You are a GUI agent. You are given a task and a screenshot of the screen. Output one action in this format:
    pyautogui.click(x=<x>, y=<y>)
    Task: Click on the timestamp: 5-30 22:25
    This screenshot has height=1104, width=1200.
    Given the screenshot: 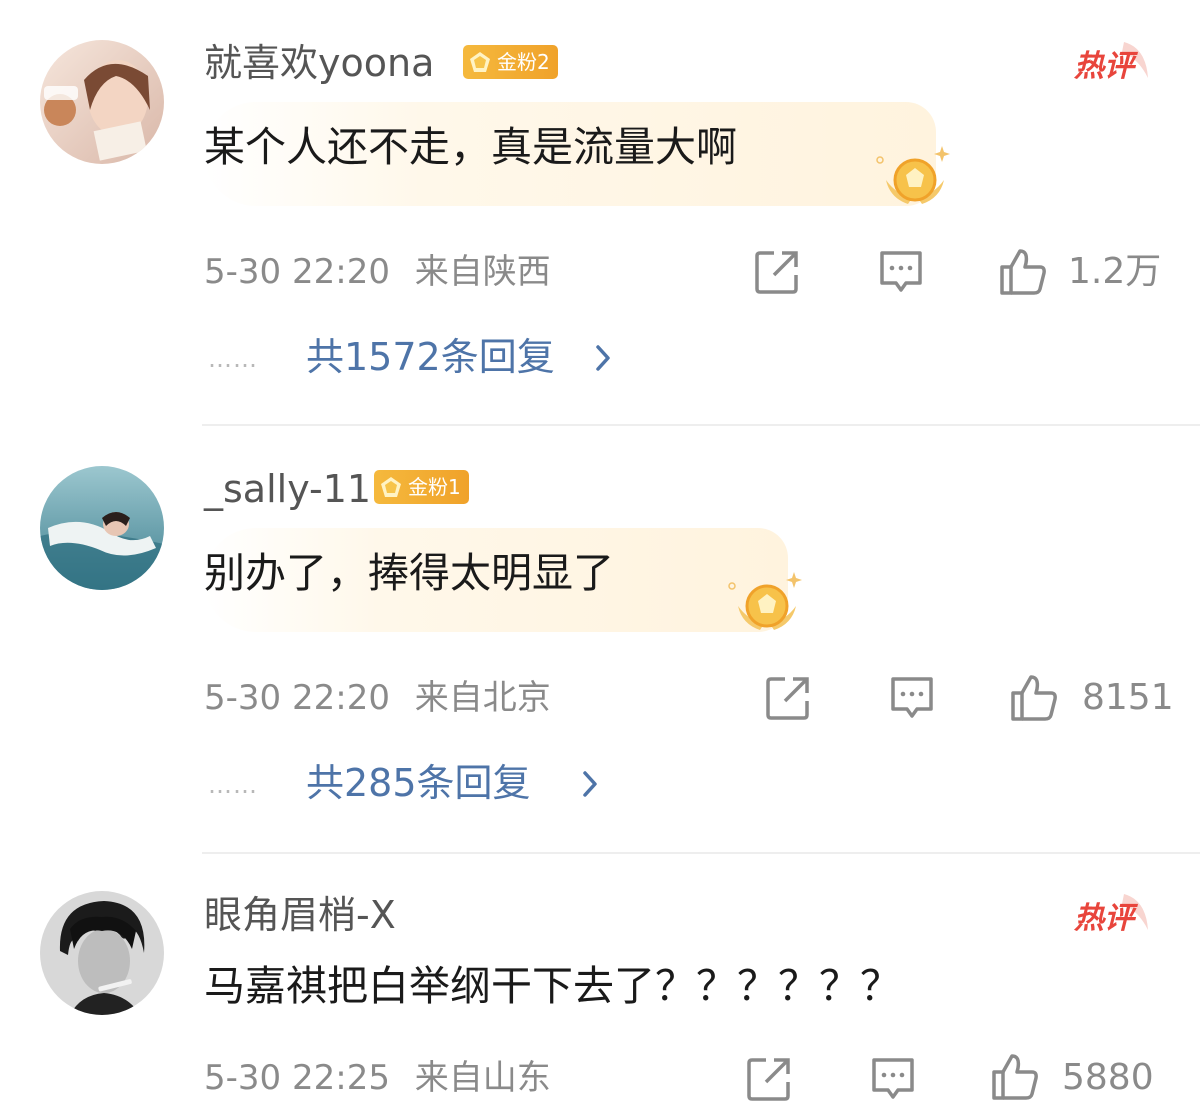 What is the action you would take?
    pyautogui.click(x=297, y=1078)
    